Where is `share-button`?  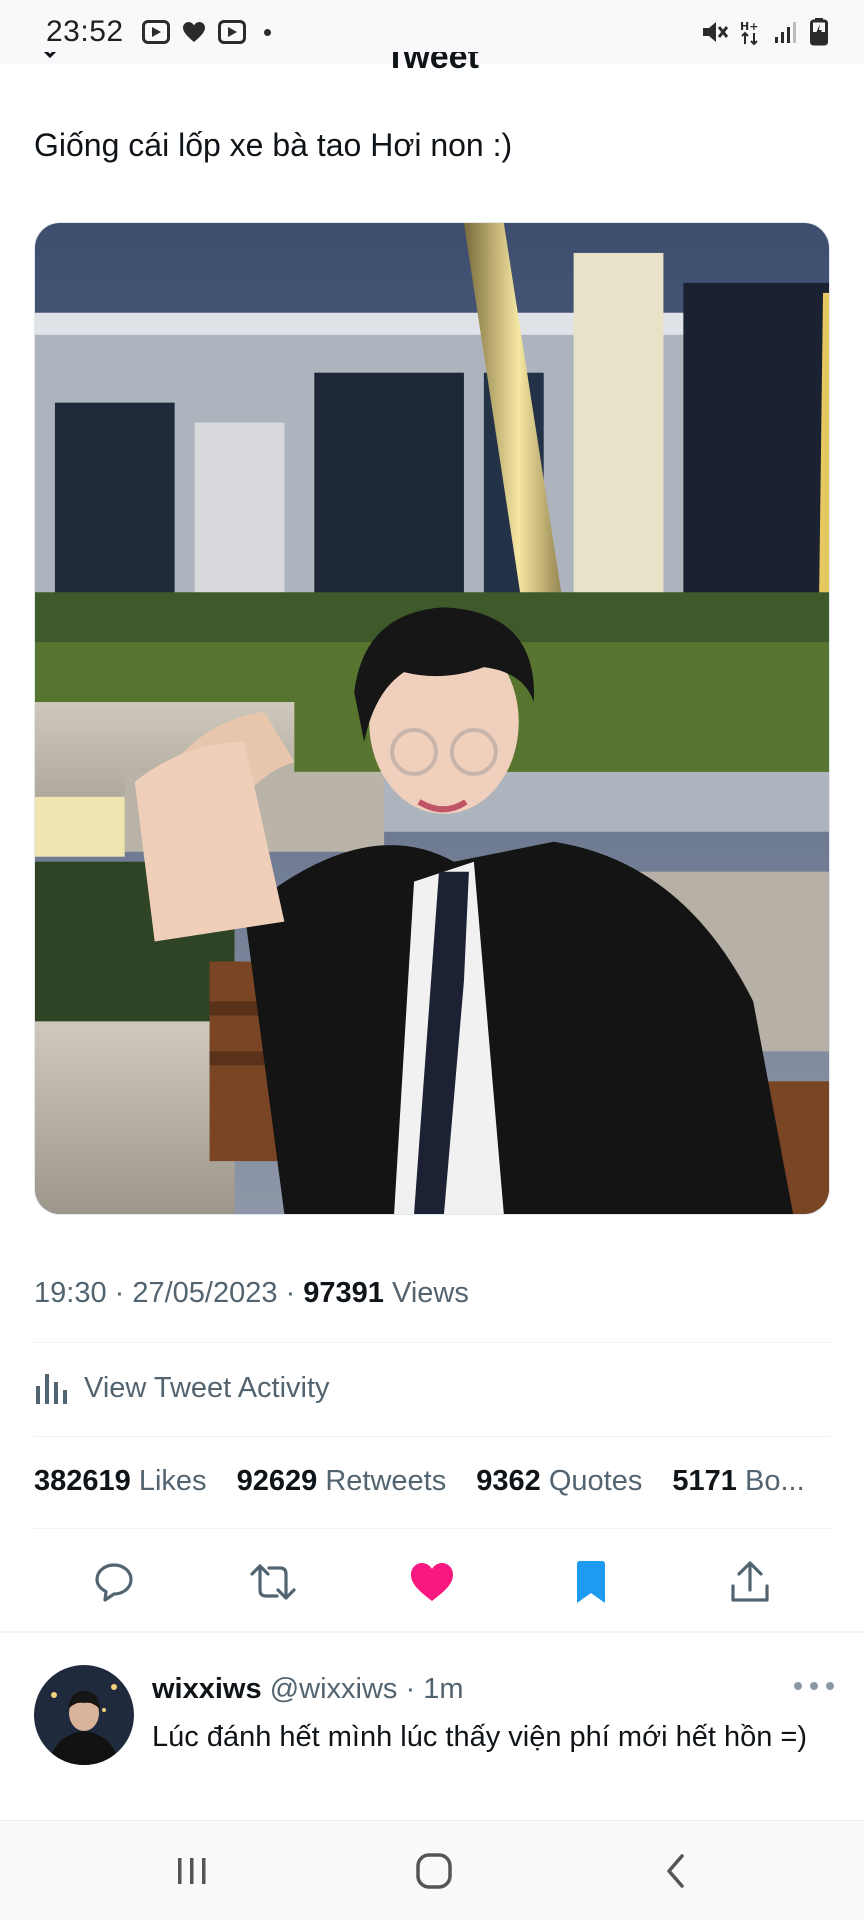 share-button is located at coordinates (750, 1582).